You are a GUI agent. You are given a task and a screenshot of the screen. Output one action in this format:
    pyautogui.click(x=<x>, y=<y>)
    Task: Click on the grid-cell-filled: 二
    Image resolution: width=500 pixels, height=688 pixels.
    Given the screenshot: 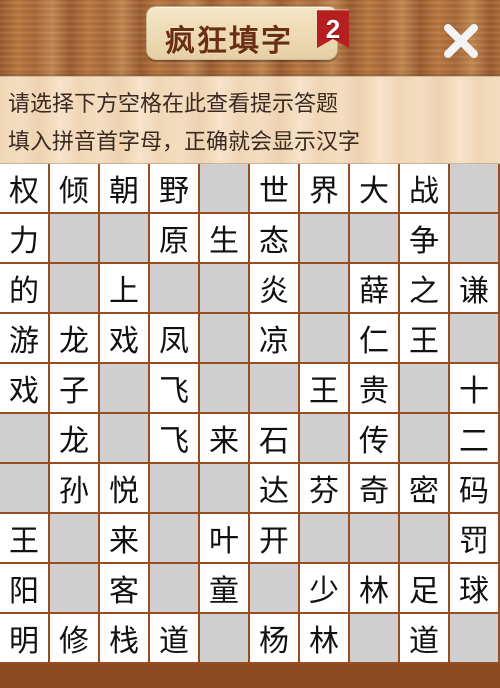 What is the action you would take?
    pyautogui.click(x=475, y=439)
    